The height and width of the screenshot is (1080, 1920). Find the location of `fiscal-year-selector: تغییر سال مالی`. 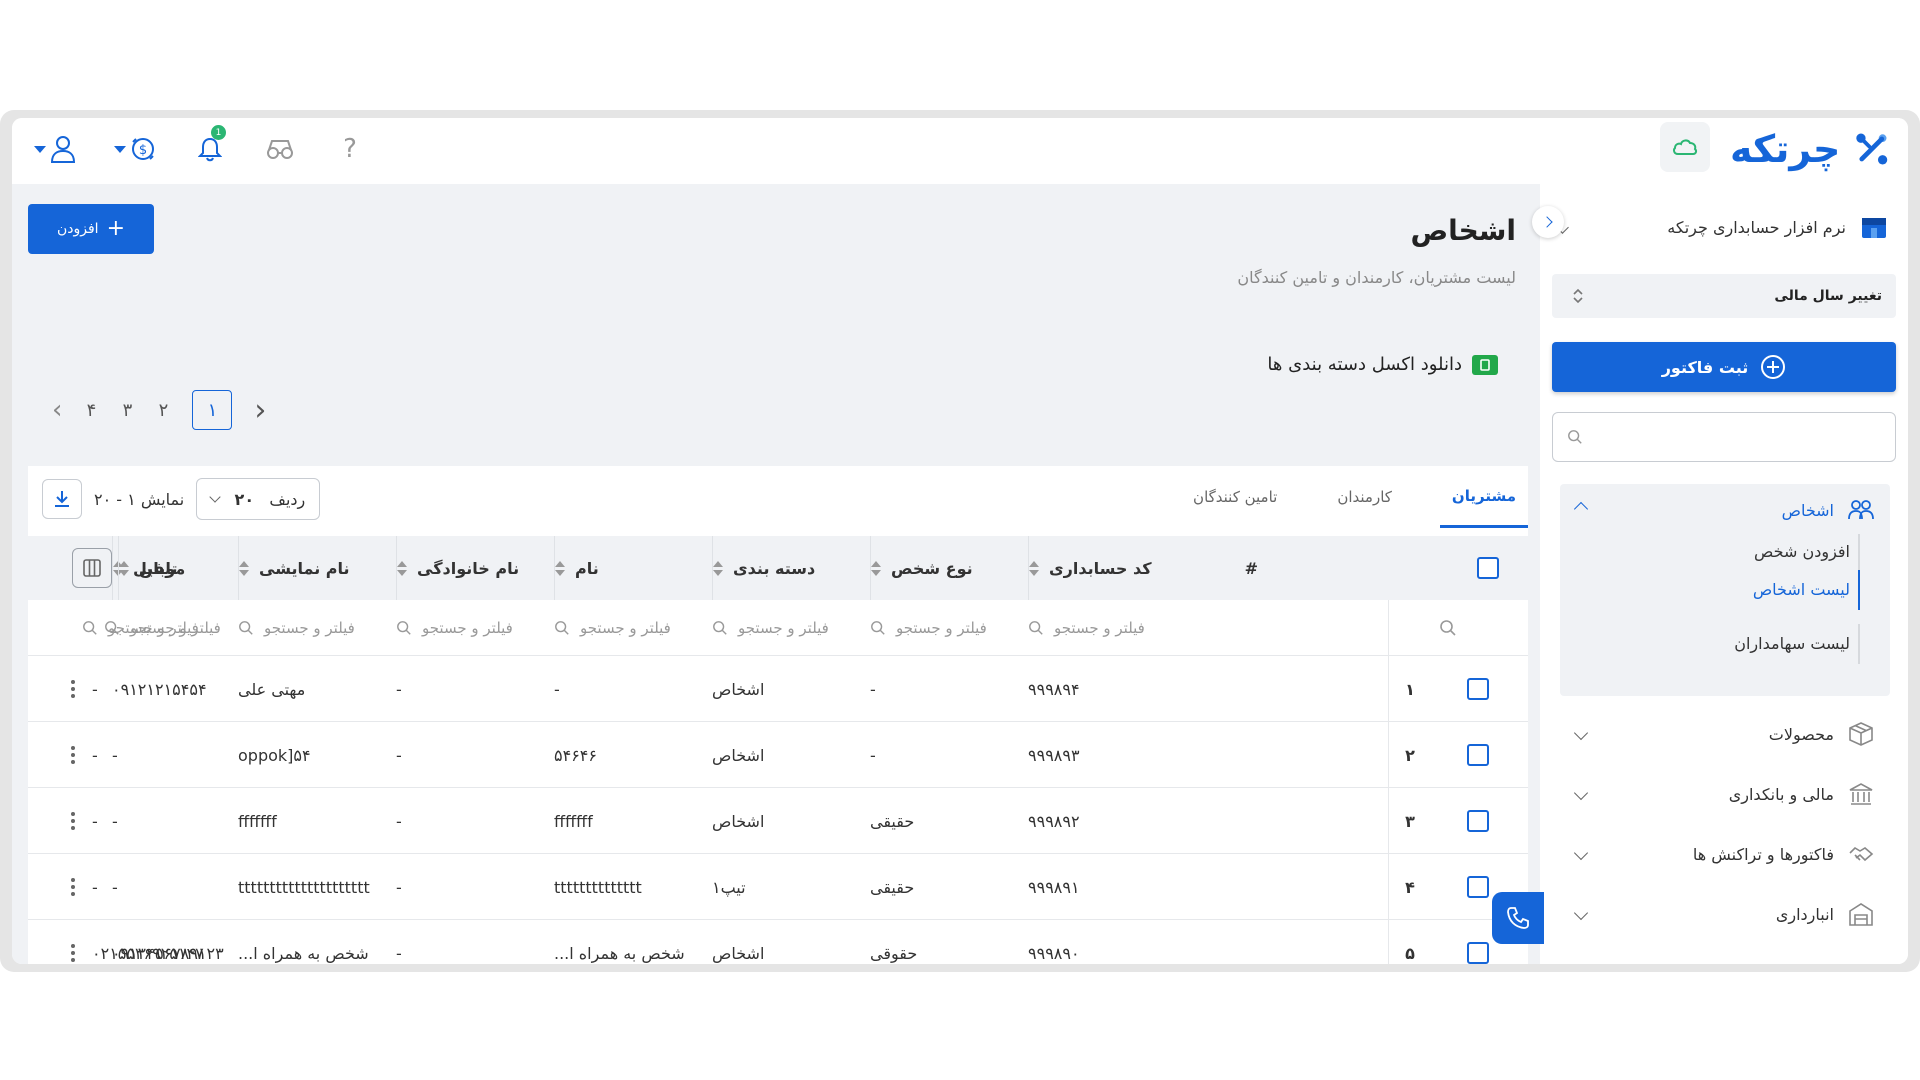

fiscal-year-selector: تغییر سال مالی is located at coordinates (1724, 296).